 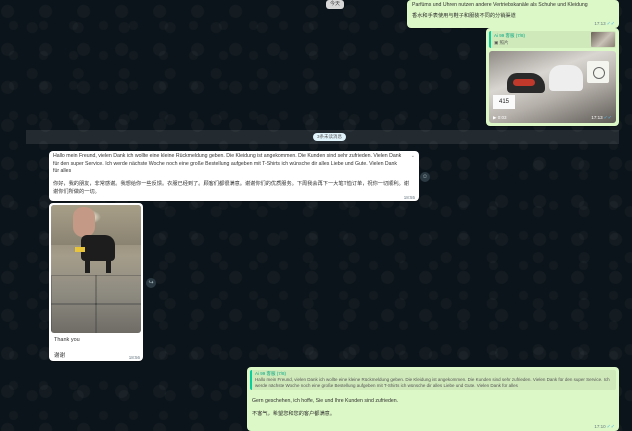 I want to click on message-translation: 不客气，希望您和您的客户都满意。, so click(x=294, y=414).